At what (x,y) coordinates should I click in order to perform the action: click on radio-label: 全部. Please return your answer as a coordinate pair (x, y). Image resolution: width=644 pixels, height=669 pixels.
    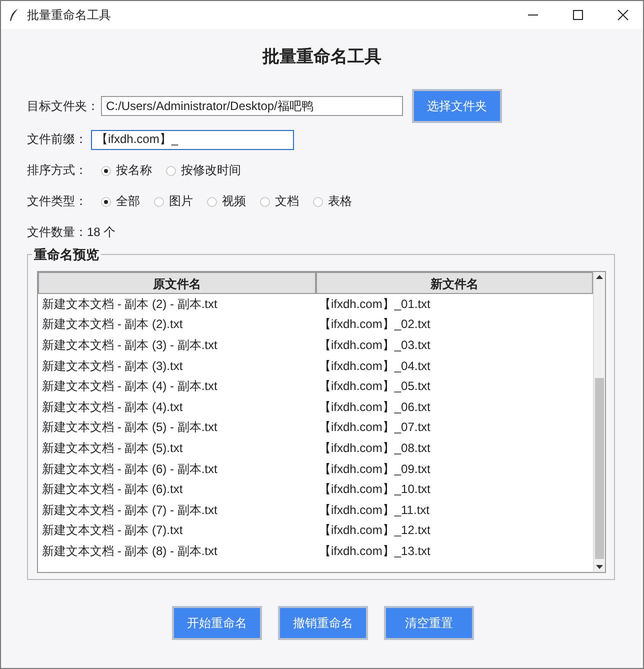
    Looking at the image, I should click on (128, 201).